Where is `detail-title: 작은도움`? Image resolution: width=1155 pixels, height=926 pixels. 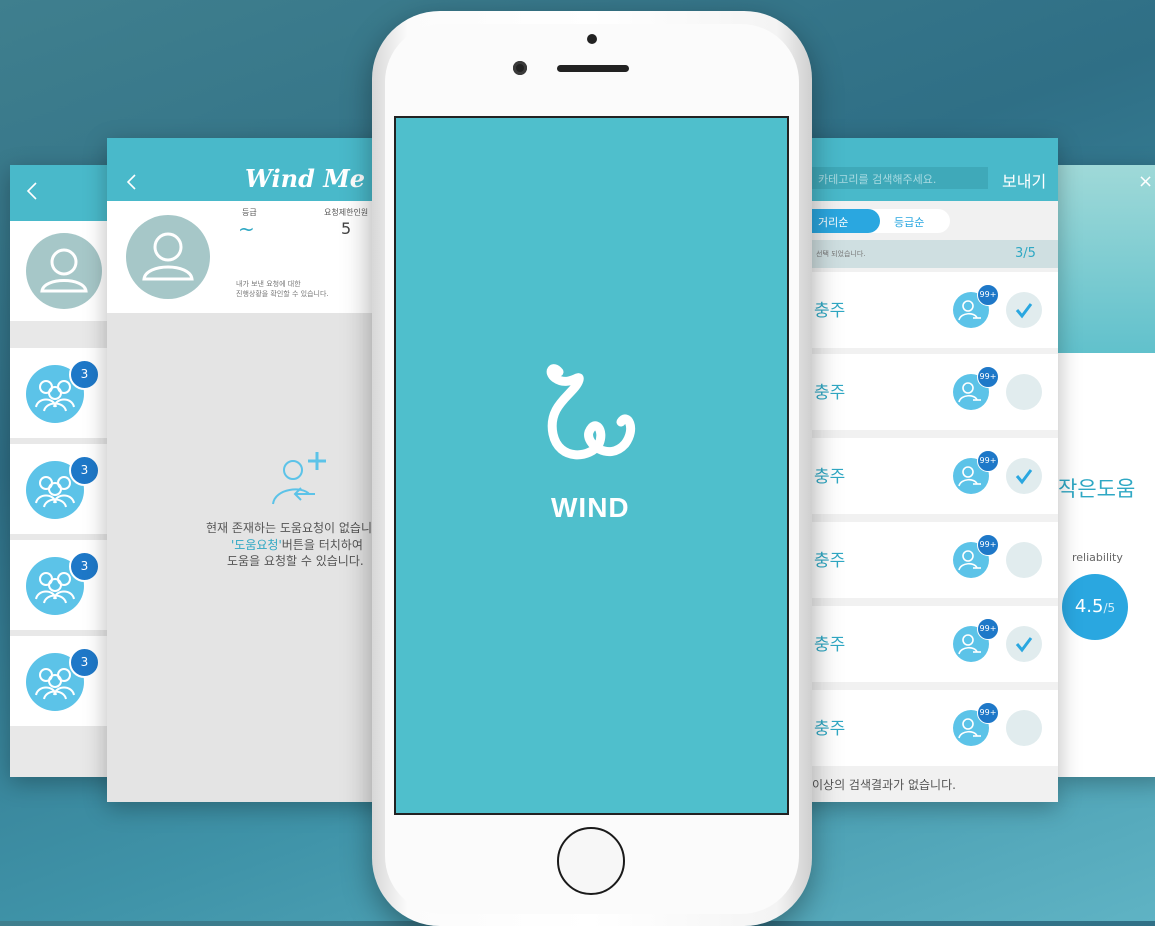
detail-title: 작은도움 is located at coordinates (1097, 489).